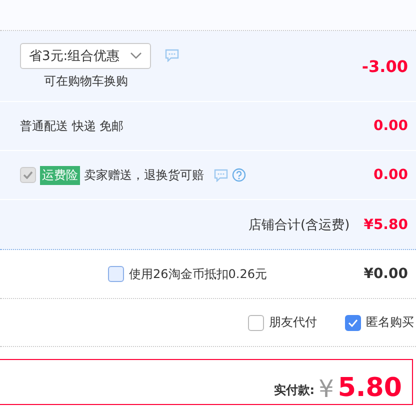 Image resolution: width=416 pixels, height=414 pixels. I want to click on option-label: 匿名购买, so click(390, 322).